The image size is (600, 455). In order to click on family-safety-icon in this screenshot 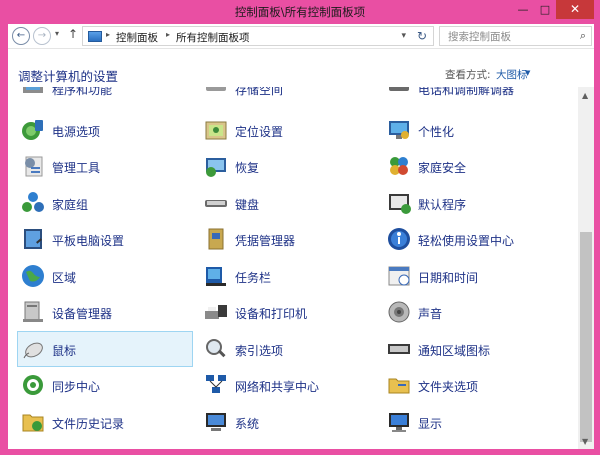, I will do `click(399, 166)`.